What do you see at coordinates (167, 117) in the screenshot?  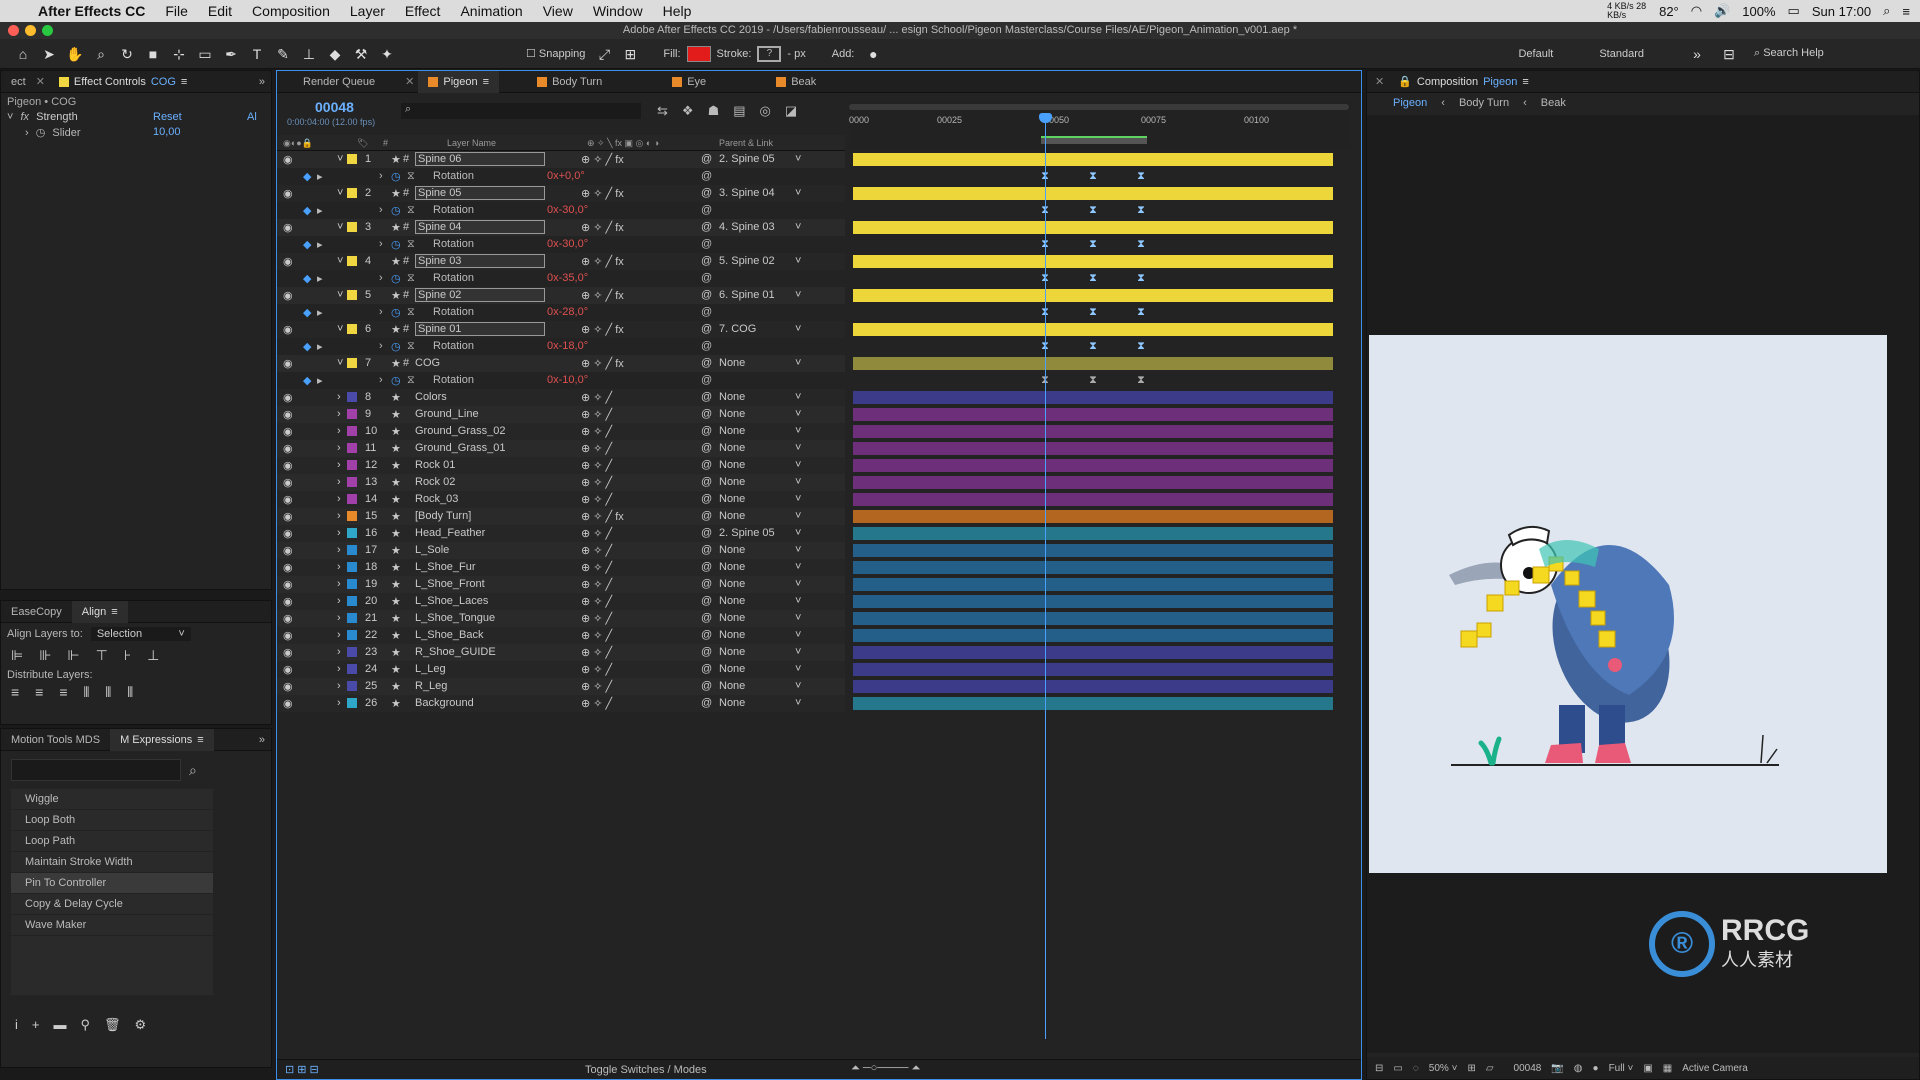 I see `effect-reset-link: Reset` at bounding box center [167, 117].